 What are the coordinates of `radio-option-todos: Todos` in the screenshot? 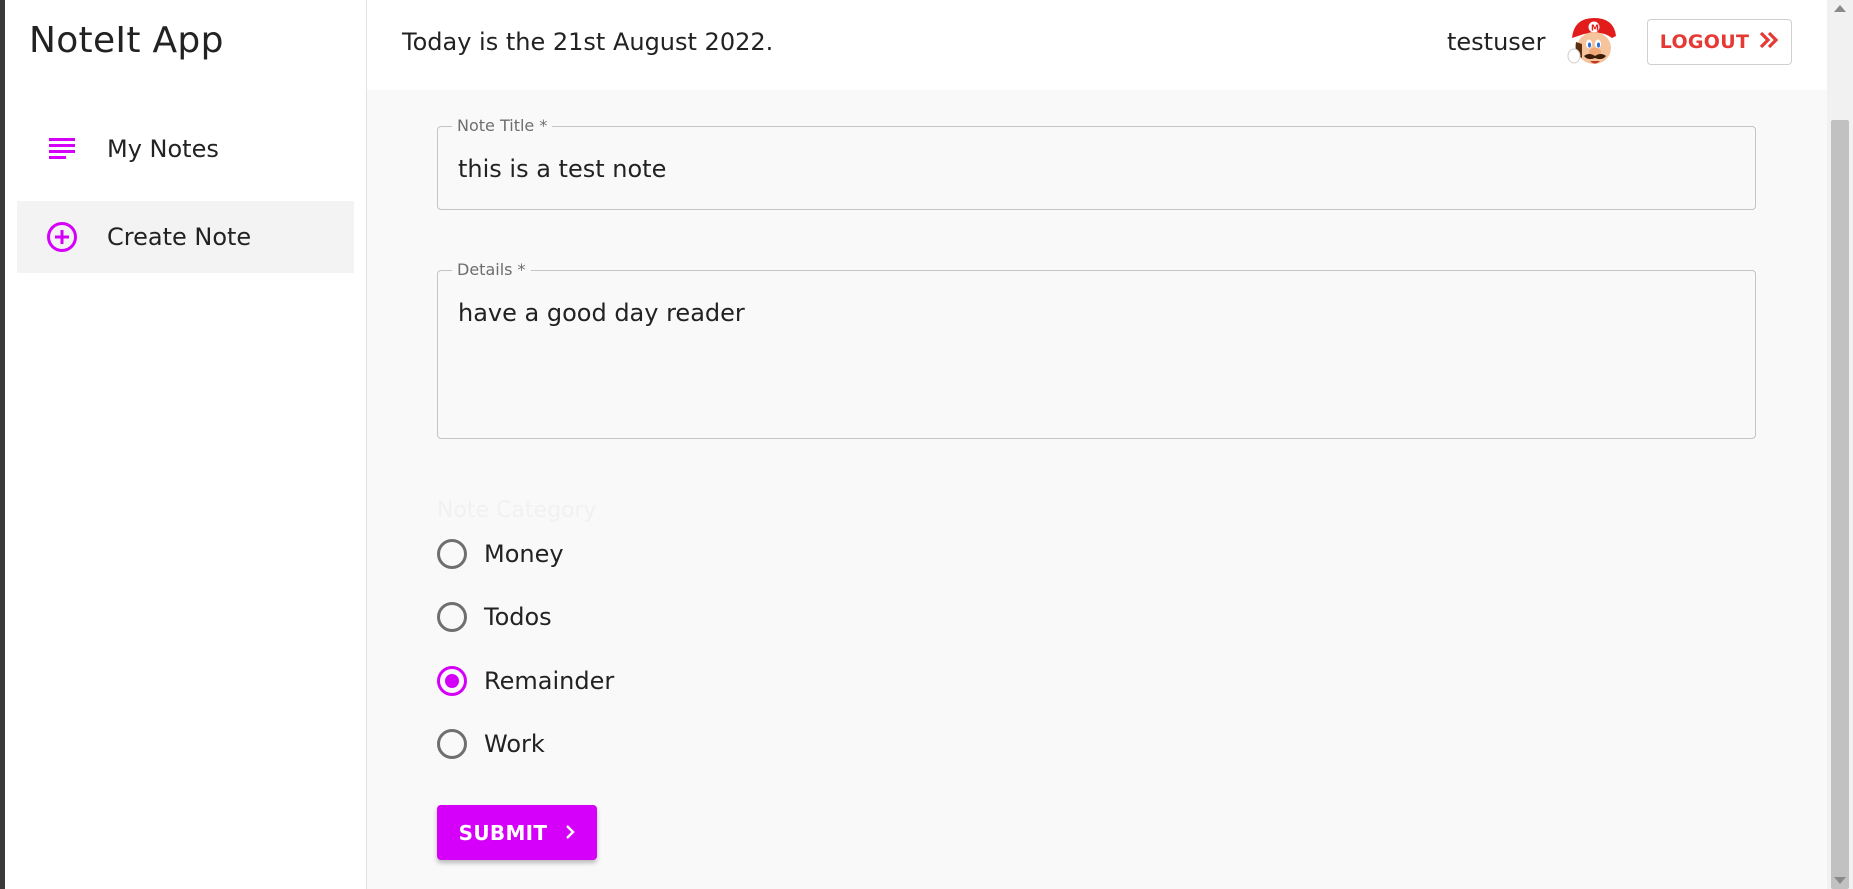 It's located at (494, 617).